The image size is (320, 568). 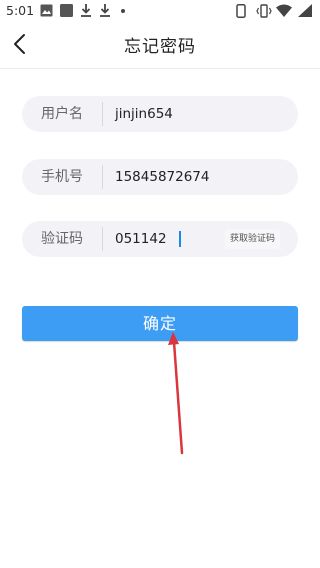 I want to click on phone-input: 15845872674, so click(x=185, y=177).